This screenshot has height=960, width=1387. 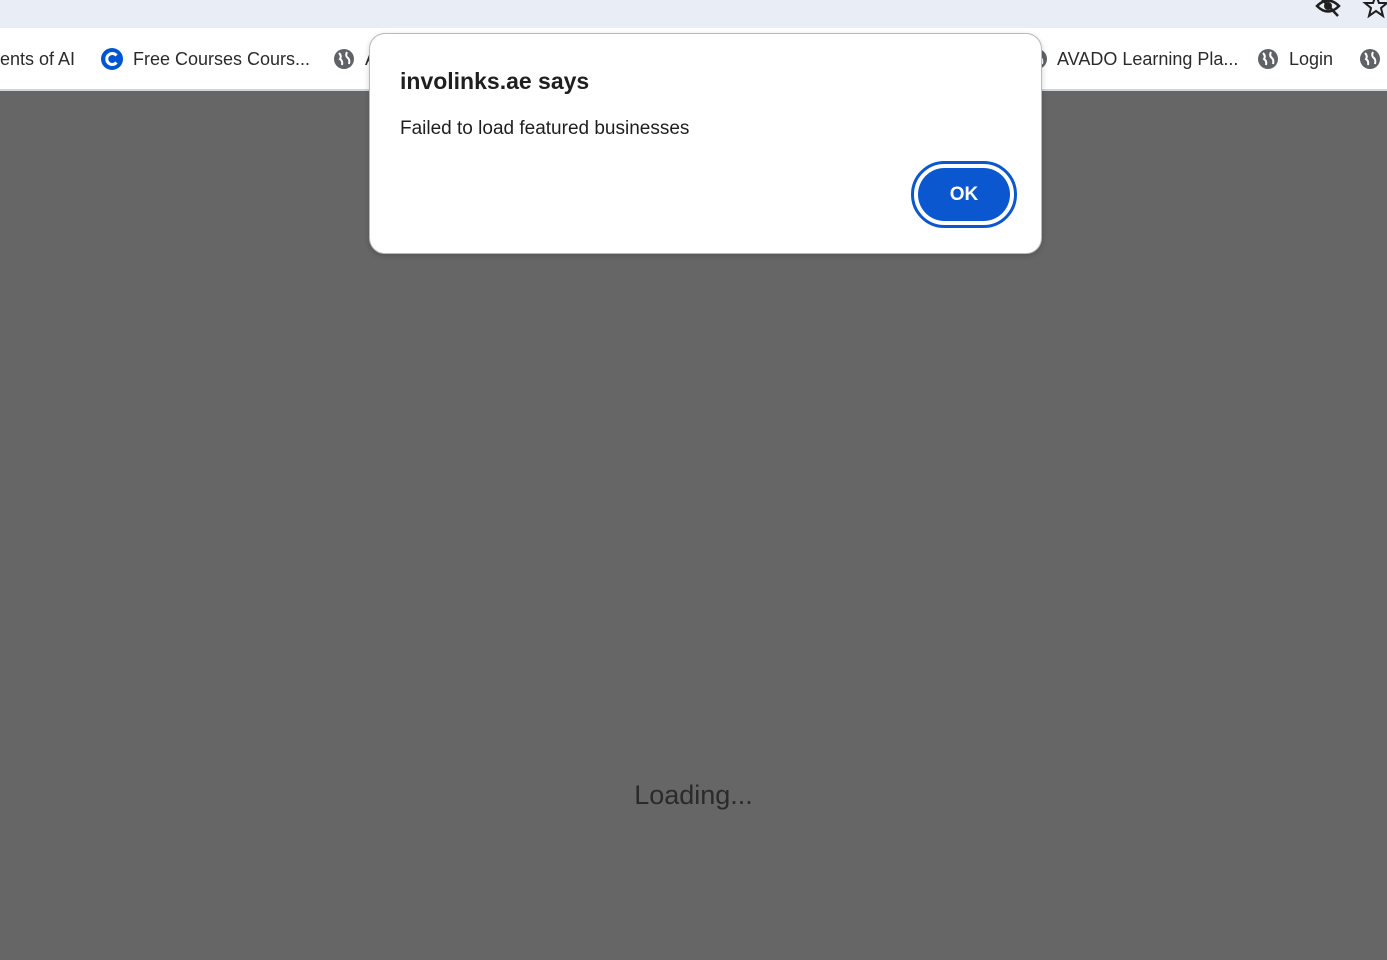 I want to click on bookmark-label: ents of AI, so click(x=38, y=58).